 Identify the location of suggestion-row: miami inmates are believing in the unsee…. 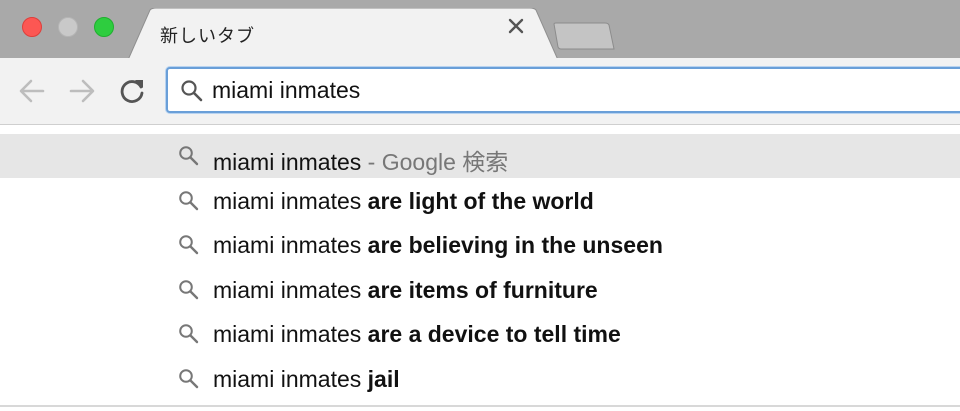
(480, 245).